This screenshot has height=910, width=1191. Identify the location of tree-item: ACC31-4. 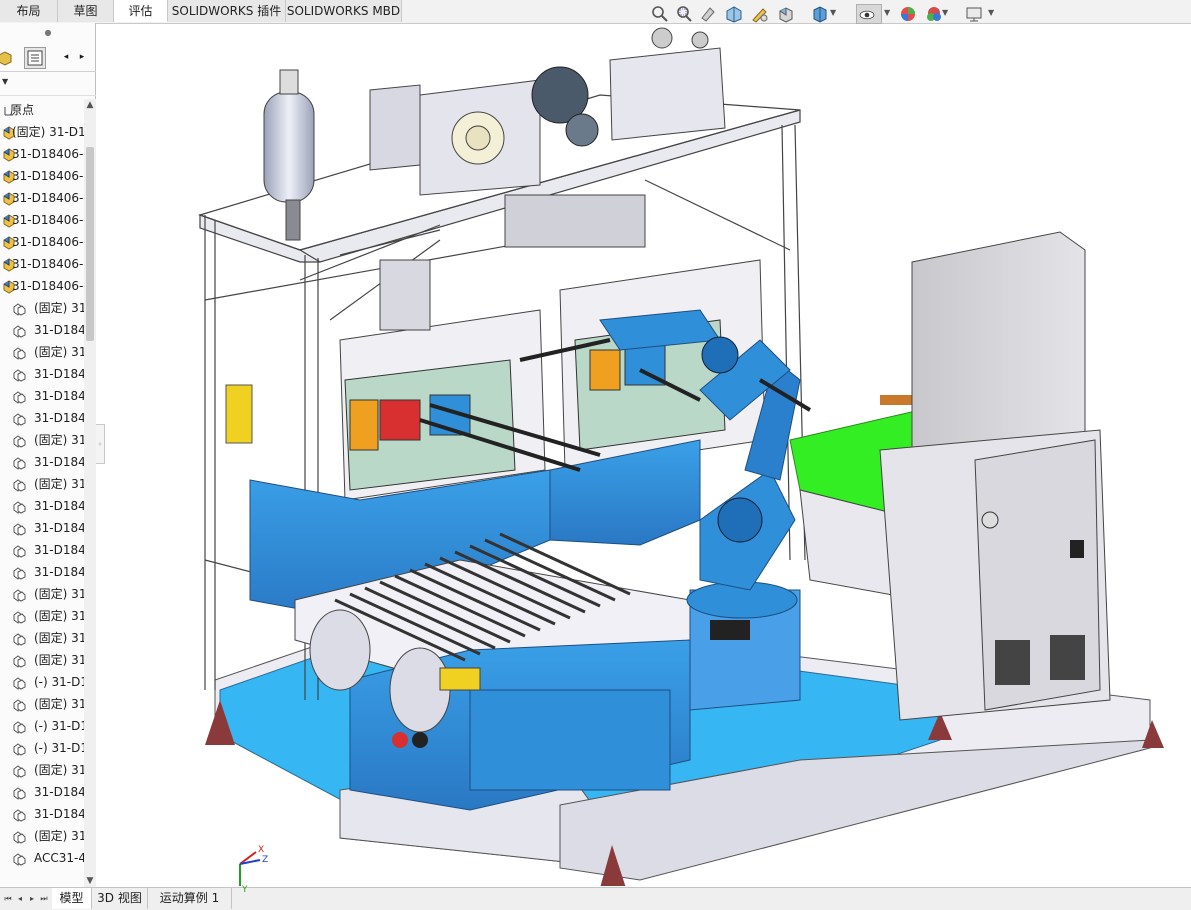
(42, 858).